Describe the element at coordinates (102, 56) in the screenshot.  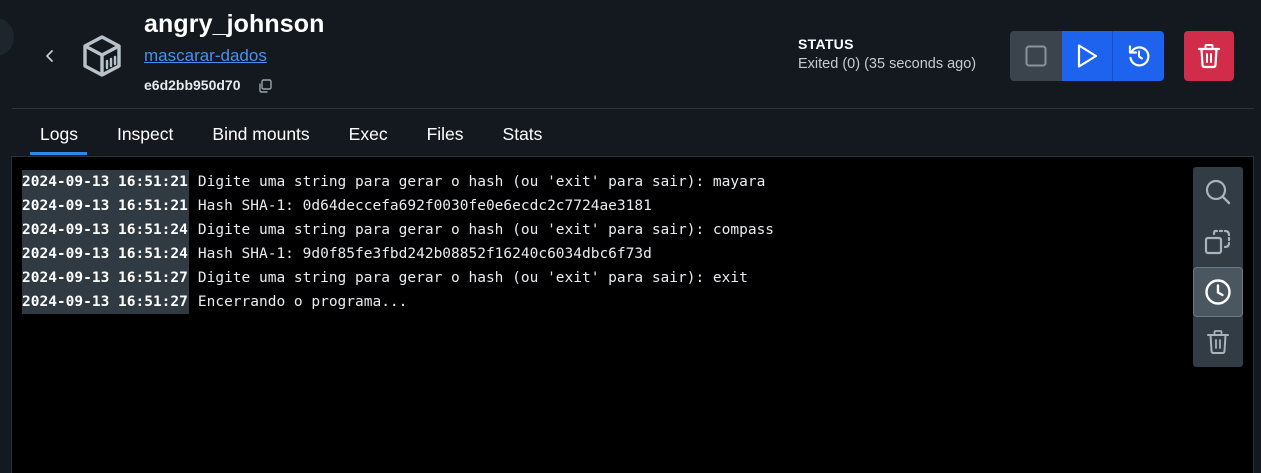
I see `container-icon` at that location.